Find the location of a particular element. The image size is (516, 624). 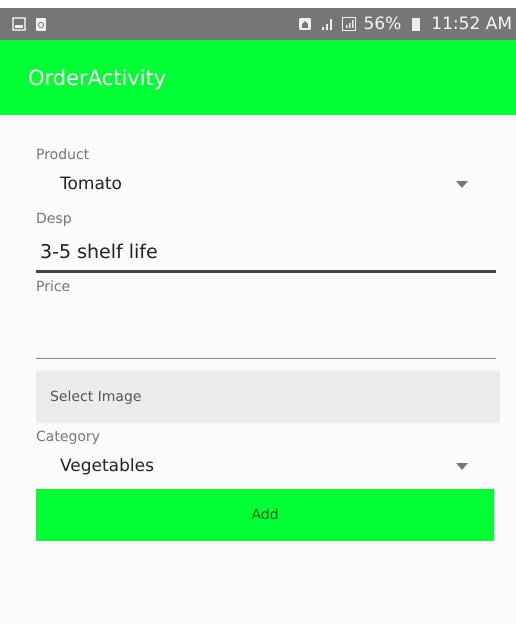

field-label: Price is located at coordinates (54, 287).